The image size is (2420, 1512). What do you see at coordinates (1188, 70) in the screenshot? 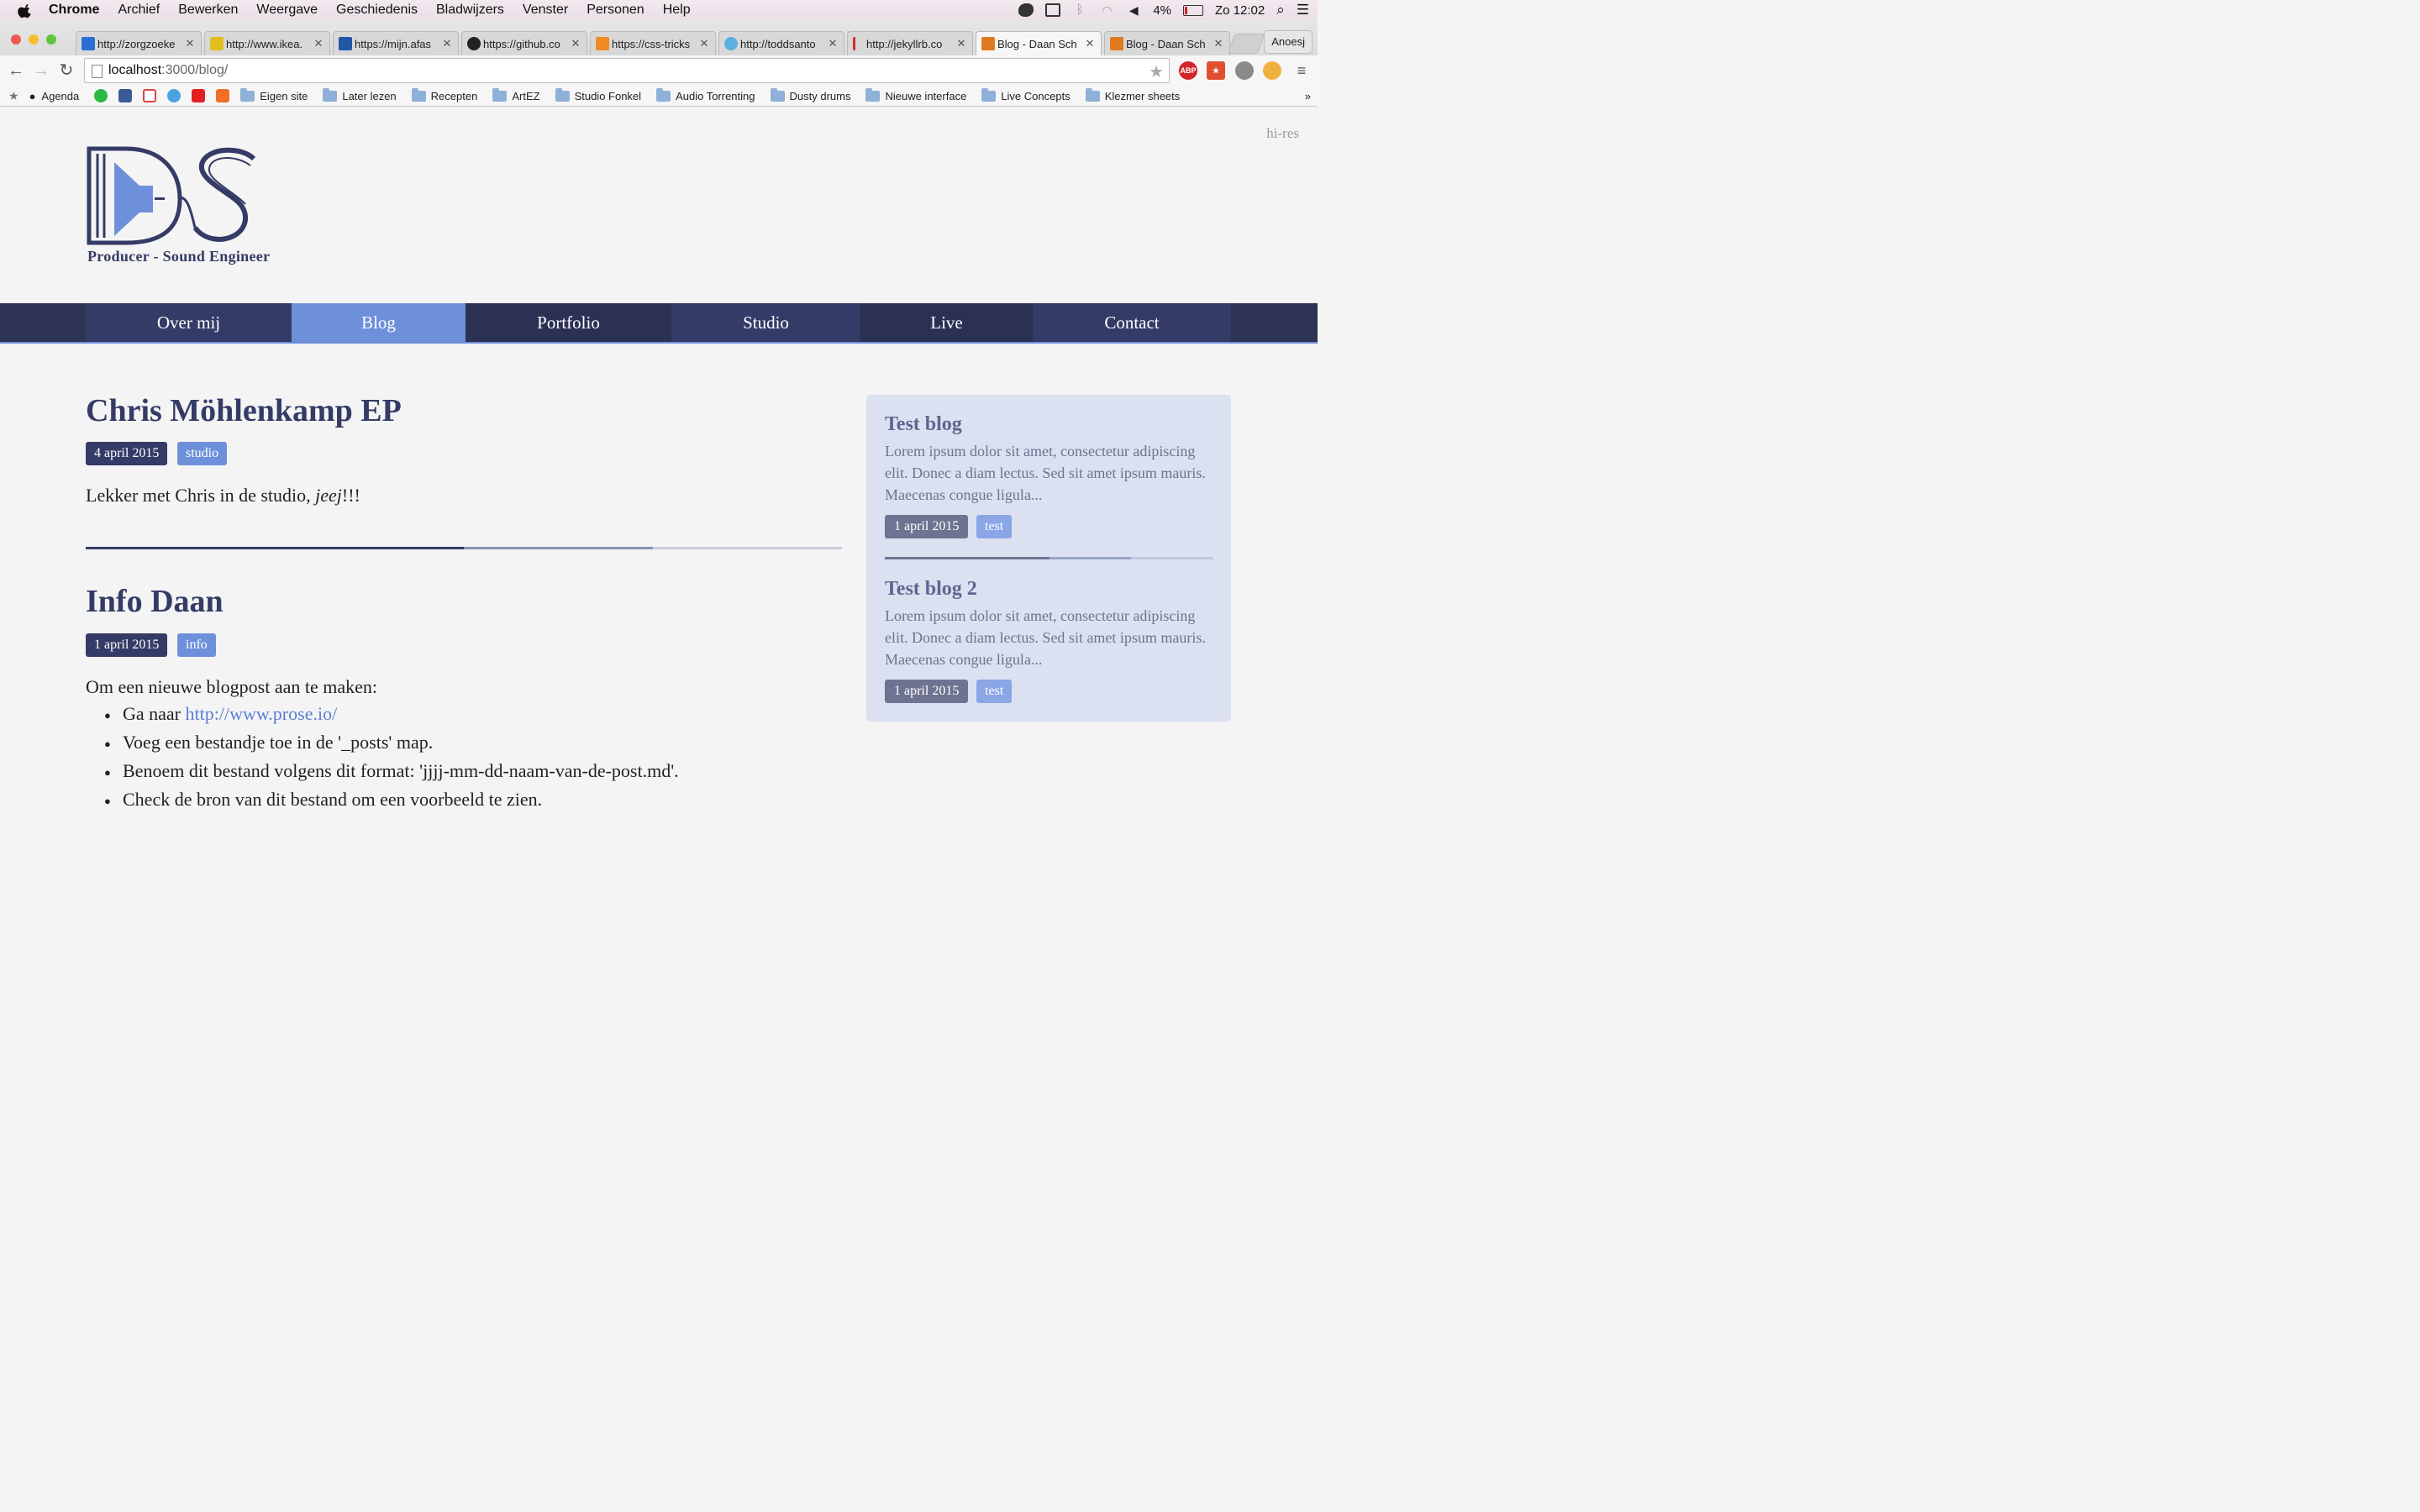
I see `adblock-plus-icon: ABP` at bounding box center [1188, 70].